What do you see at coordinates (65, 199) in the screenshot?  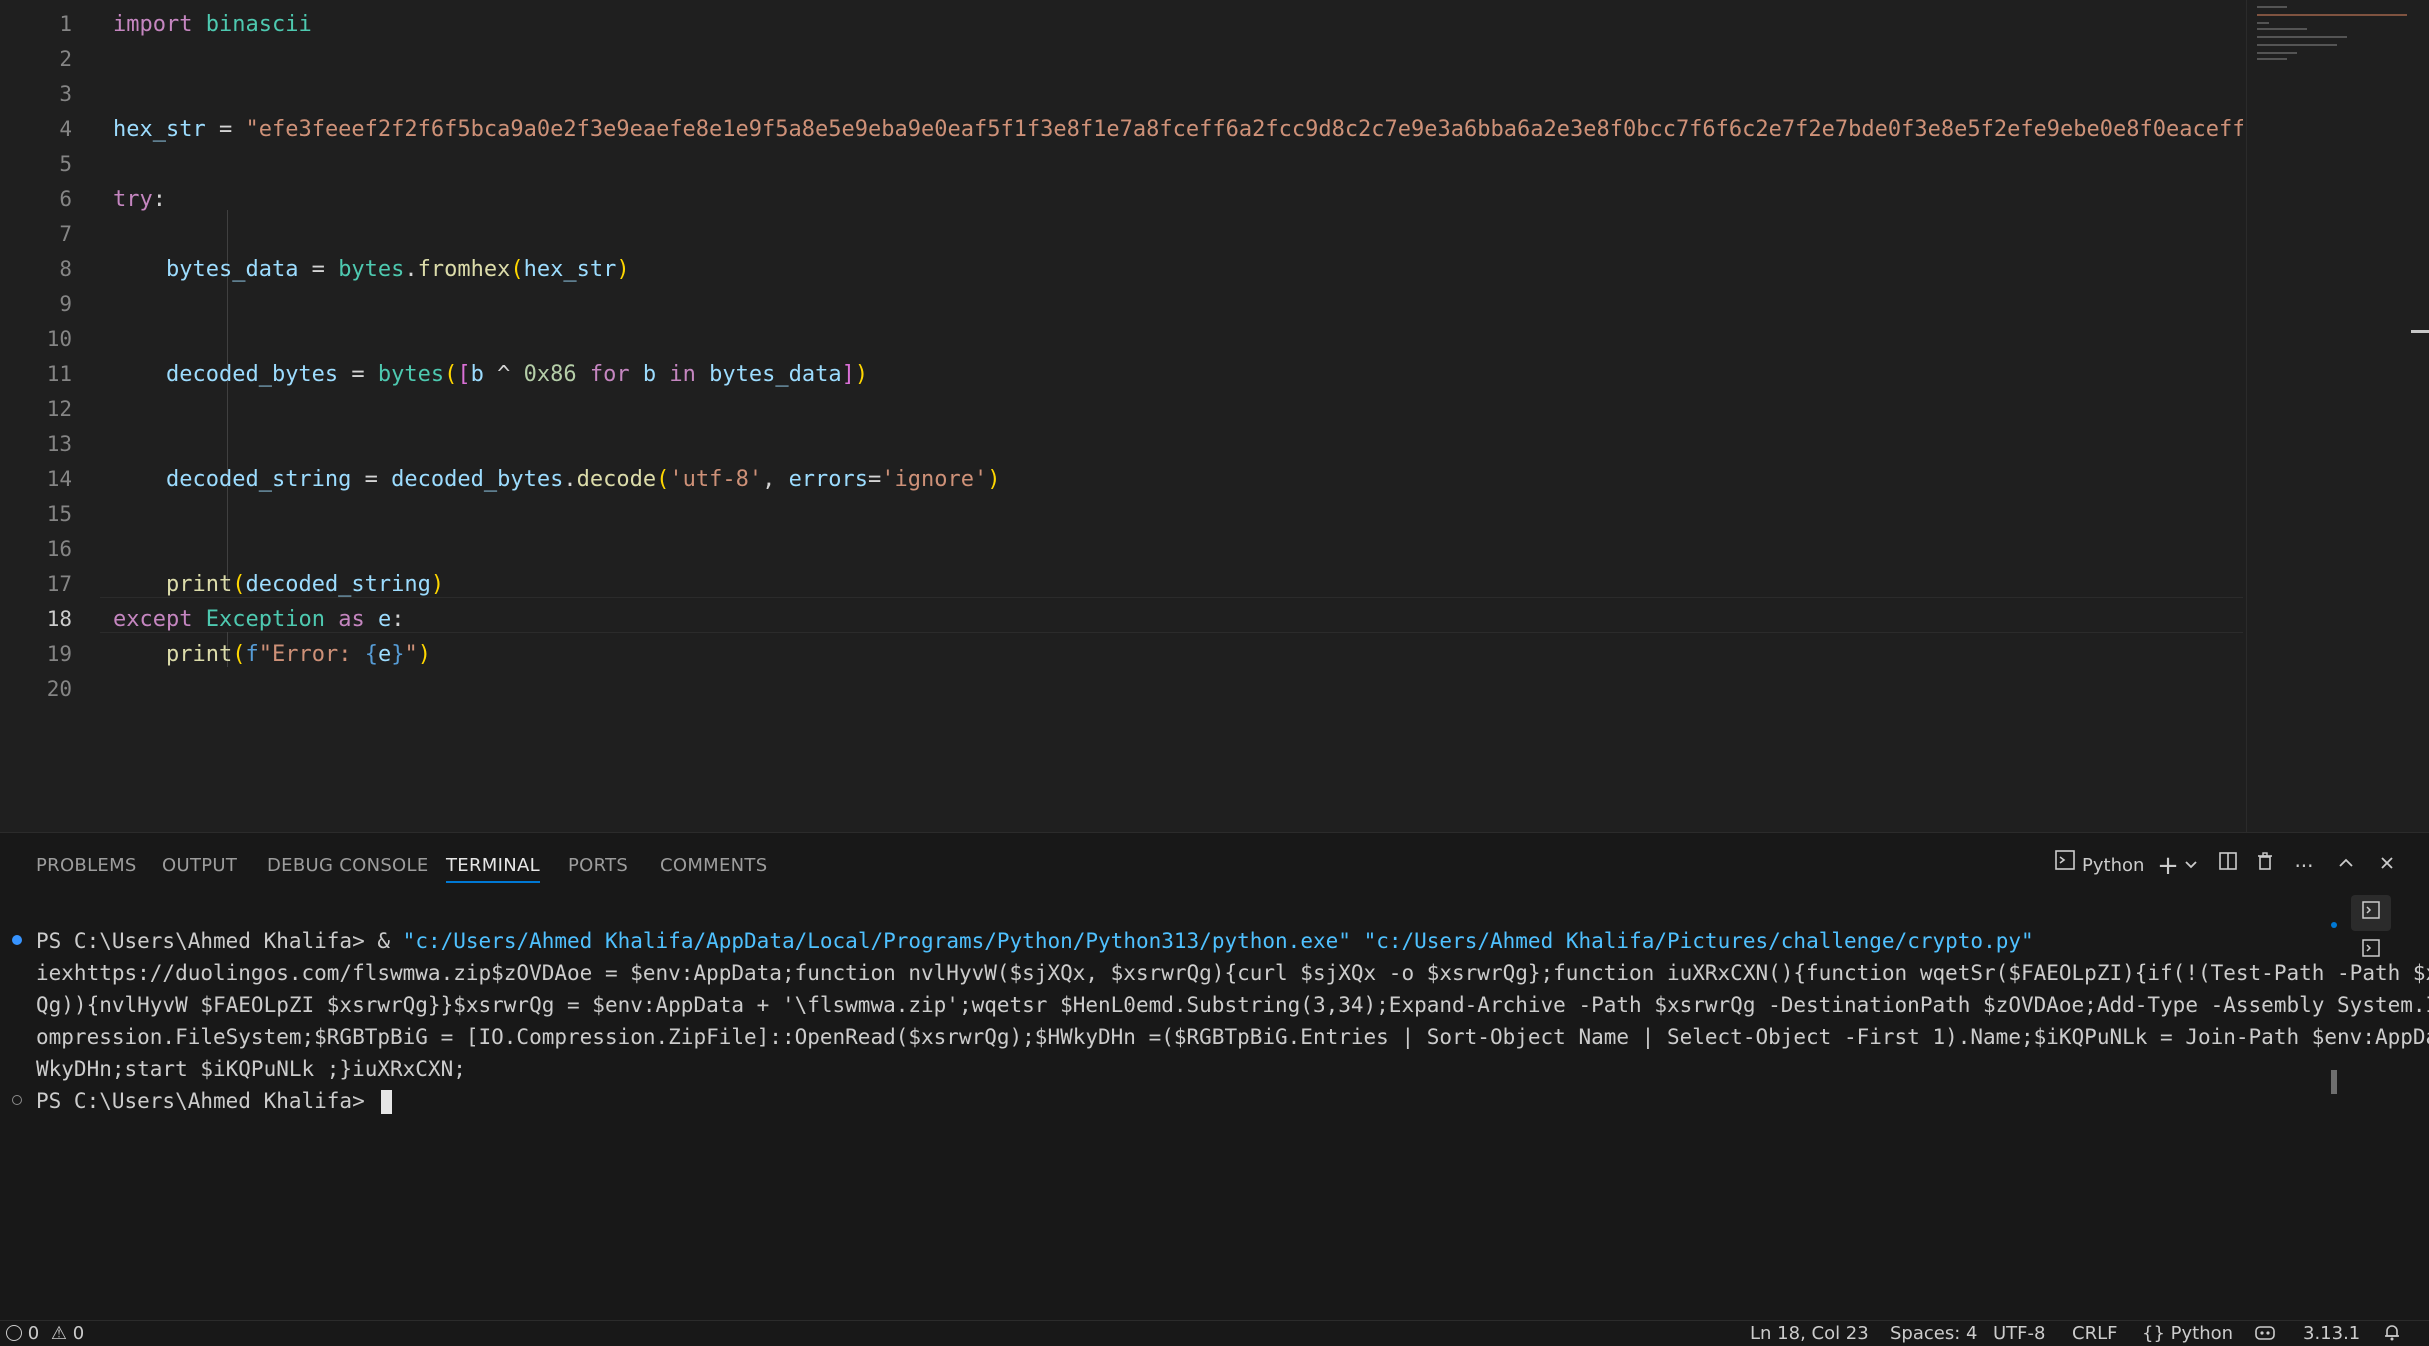 I see `line-number: 6` at bounding box center [65, 199].